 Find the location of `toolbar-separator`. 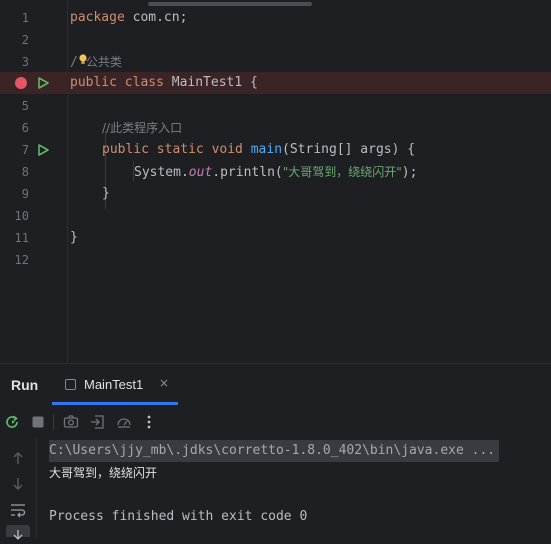

toolbar-separator is located at coordinates (53, 422).